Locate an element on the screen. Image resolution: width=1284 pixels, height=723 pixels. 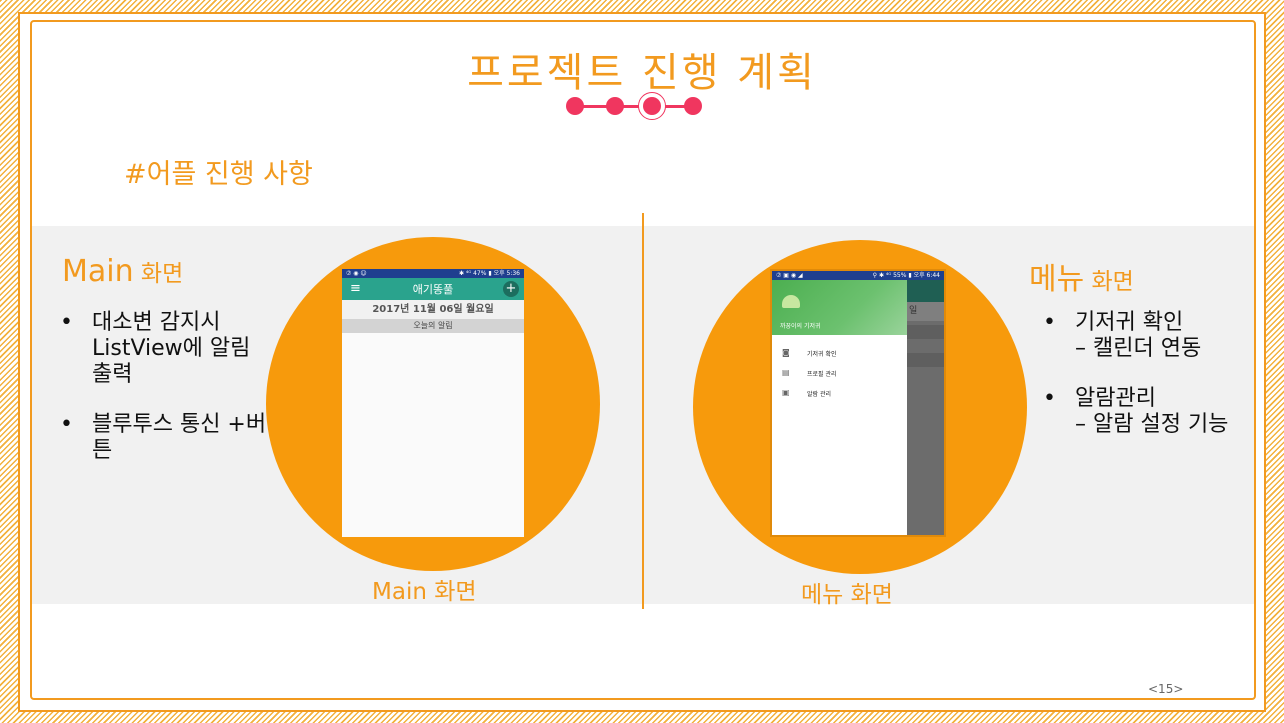
menu-bullets: 기저귀 확인 – 캘린더 연동 알람관리 – 알람 설정 기능 is located at coordinates (1153, 386).